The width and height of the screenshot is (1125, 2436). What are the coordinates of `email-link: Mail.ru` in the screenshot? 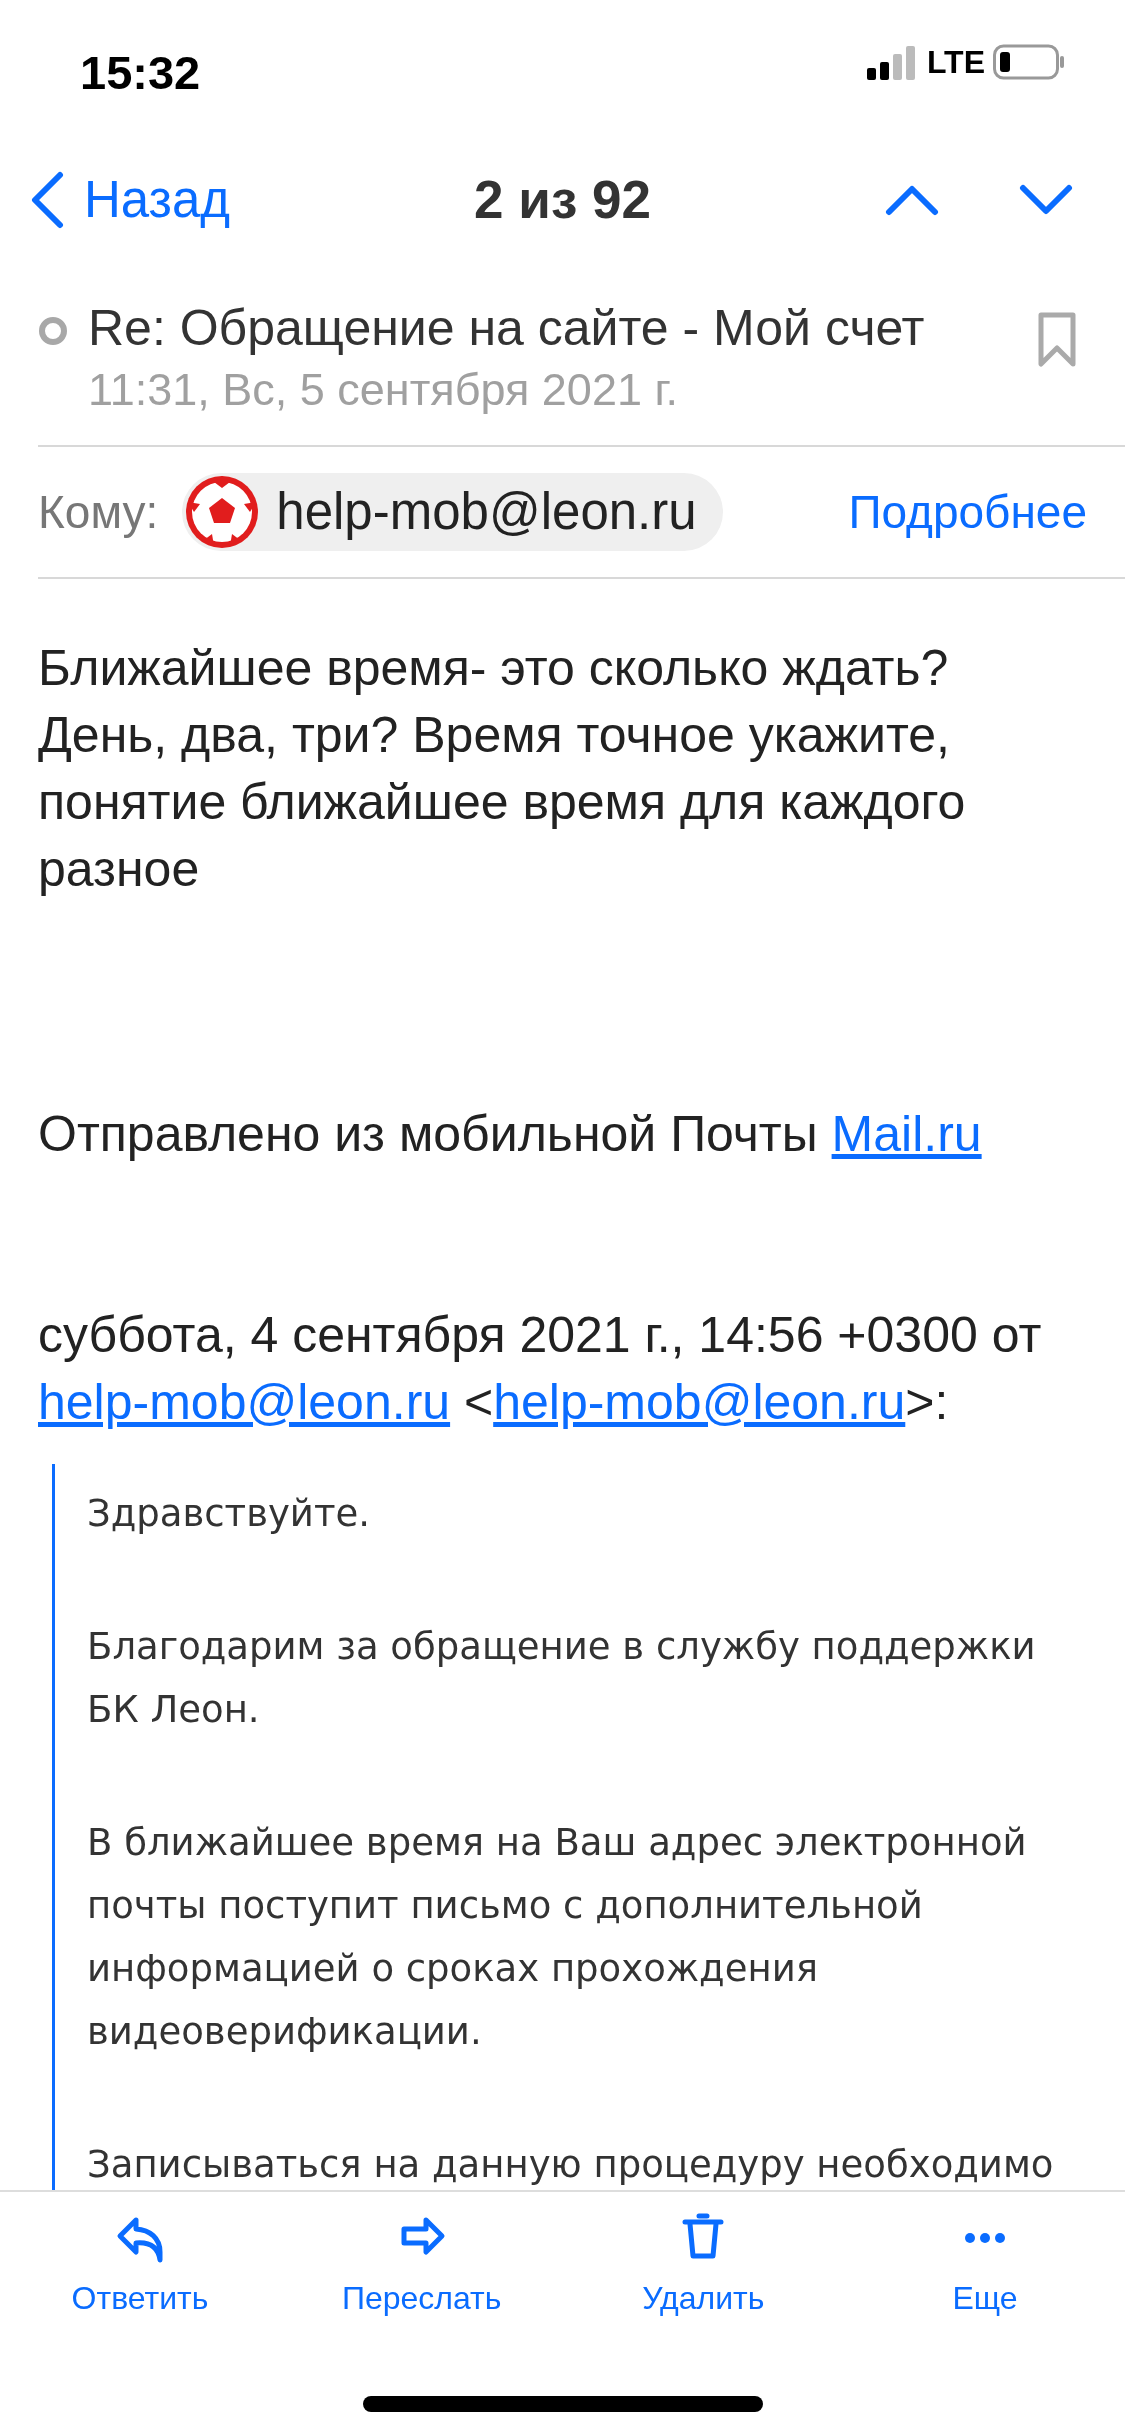 It's located at (906, 1134).